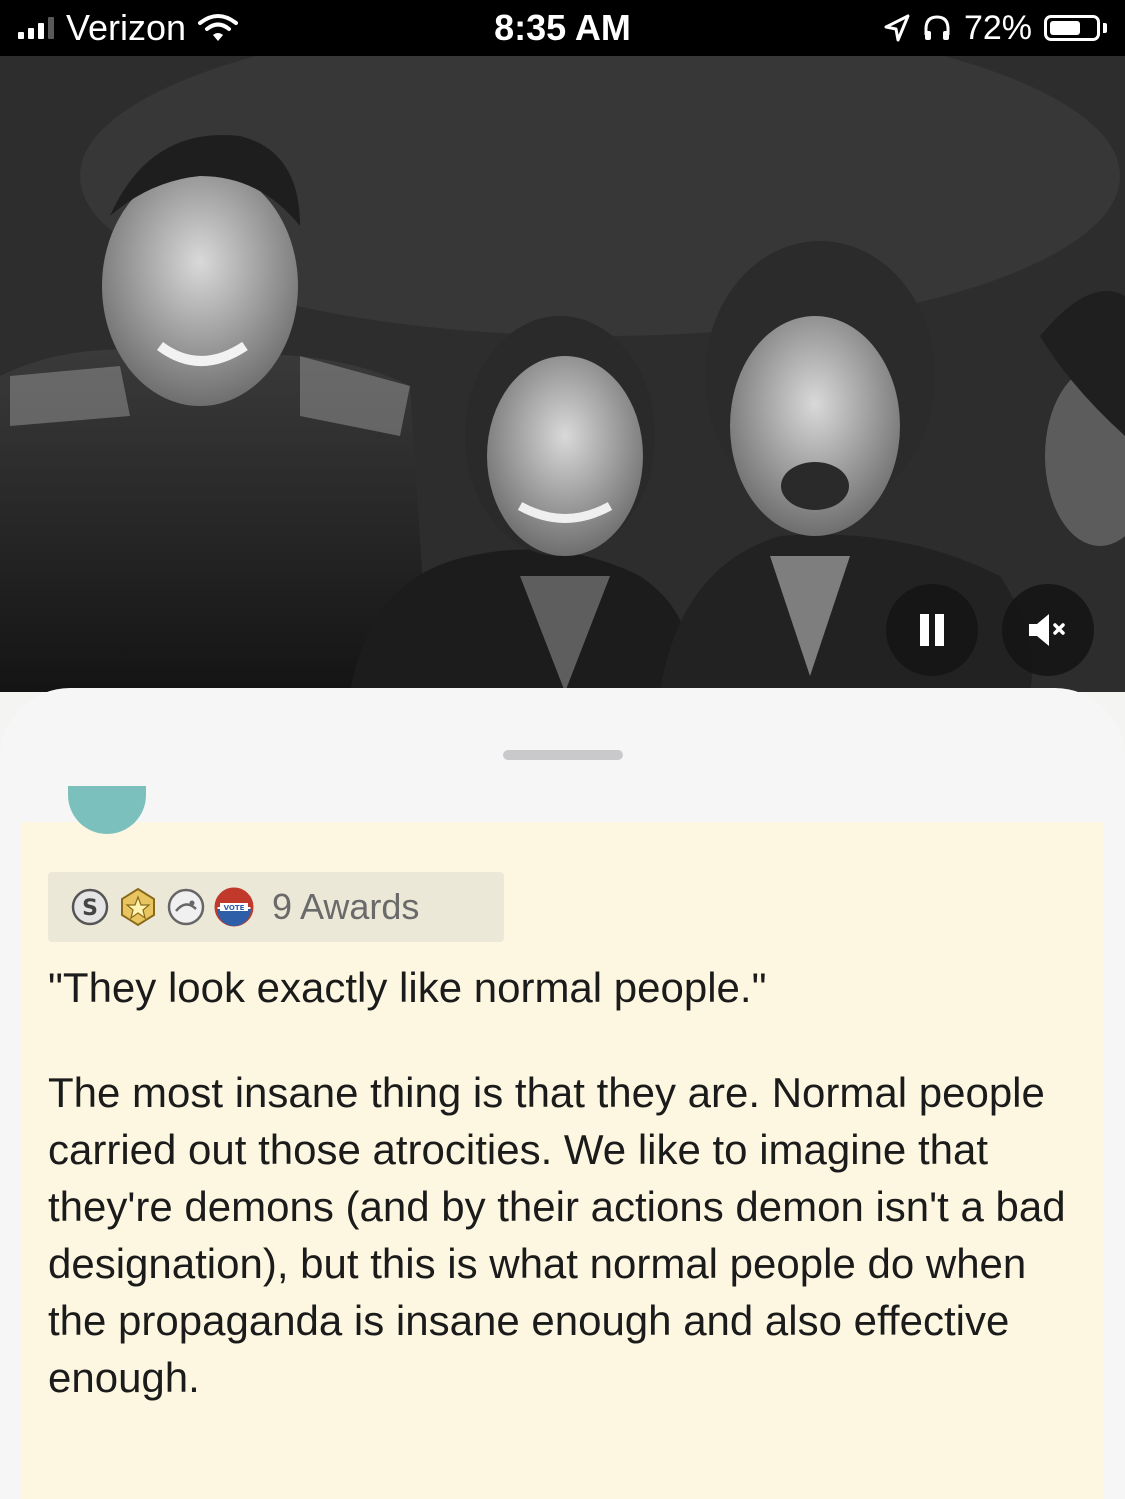 This screenshot has width=1125, height=1499. I want to click on battery-percent: 72%, so click(997, 28).